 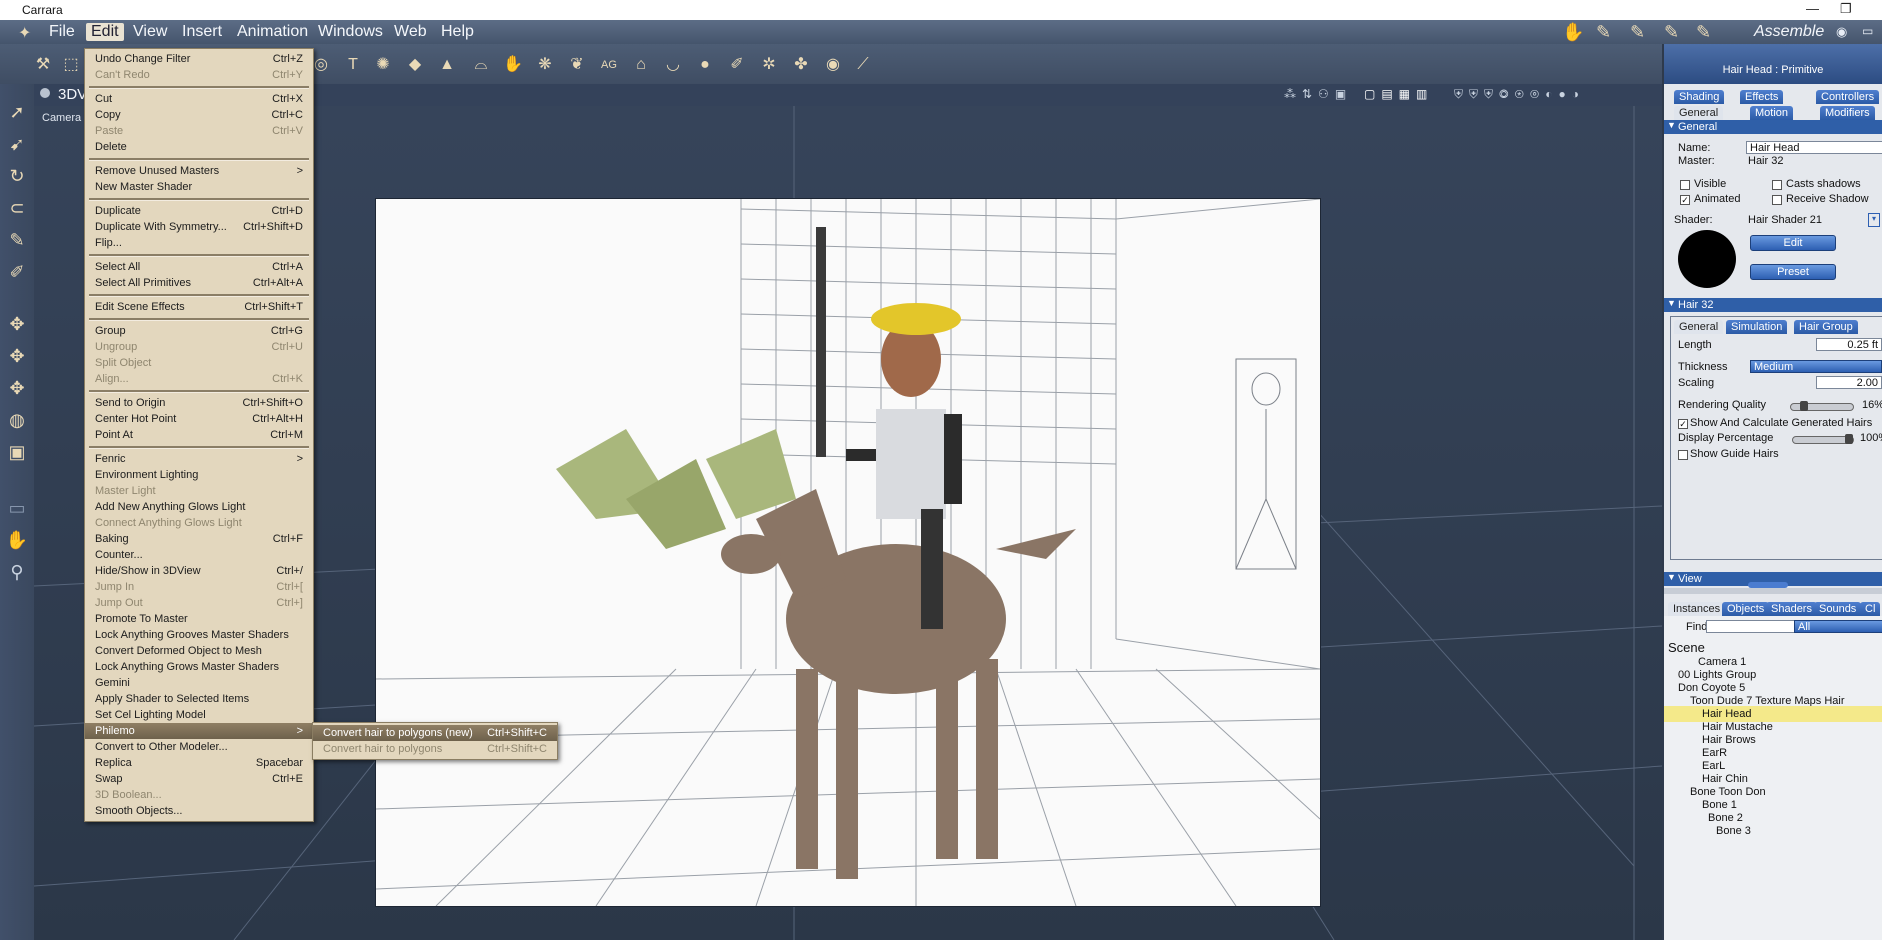 I want to click on menu-item-new-master-shader: New Master Shader, so click(x=199, y=187).